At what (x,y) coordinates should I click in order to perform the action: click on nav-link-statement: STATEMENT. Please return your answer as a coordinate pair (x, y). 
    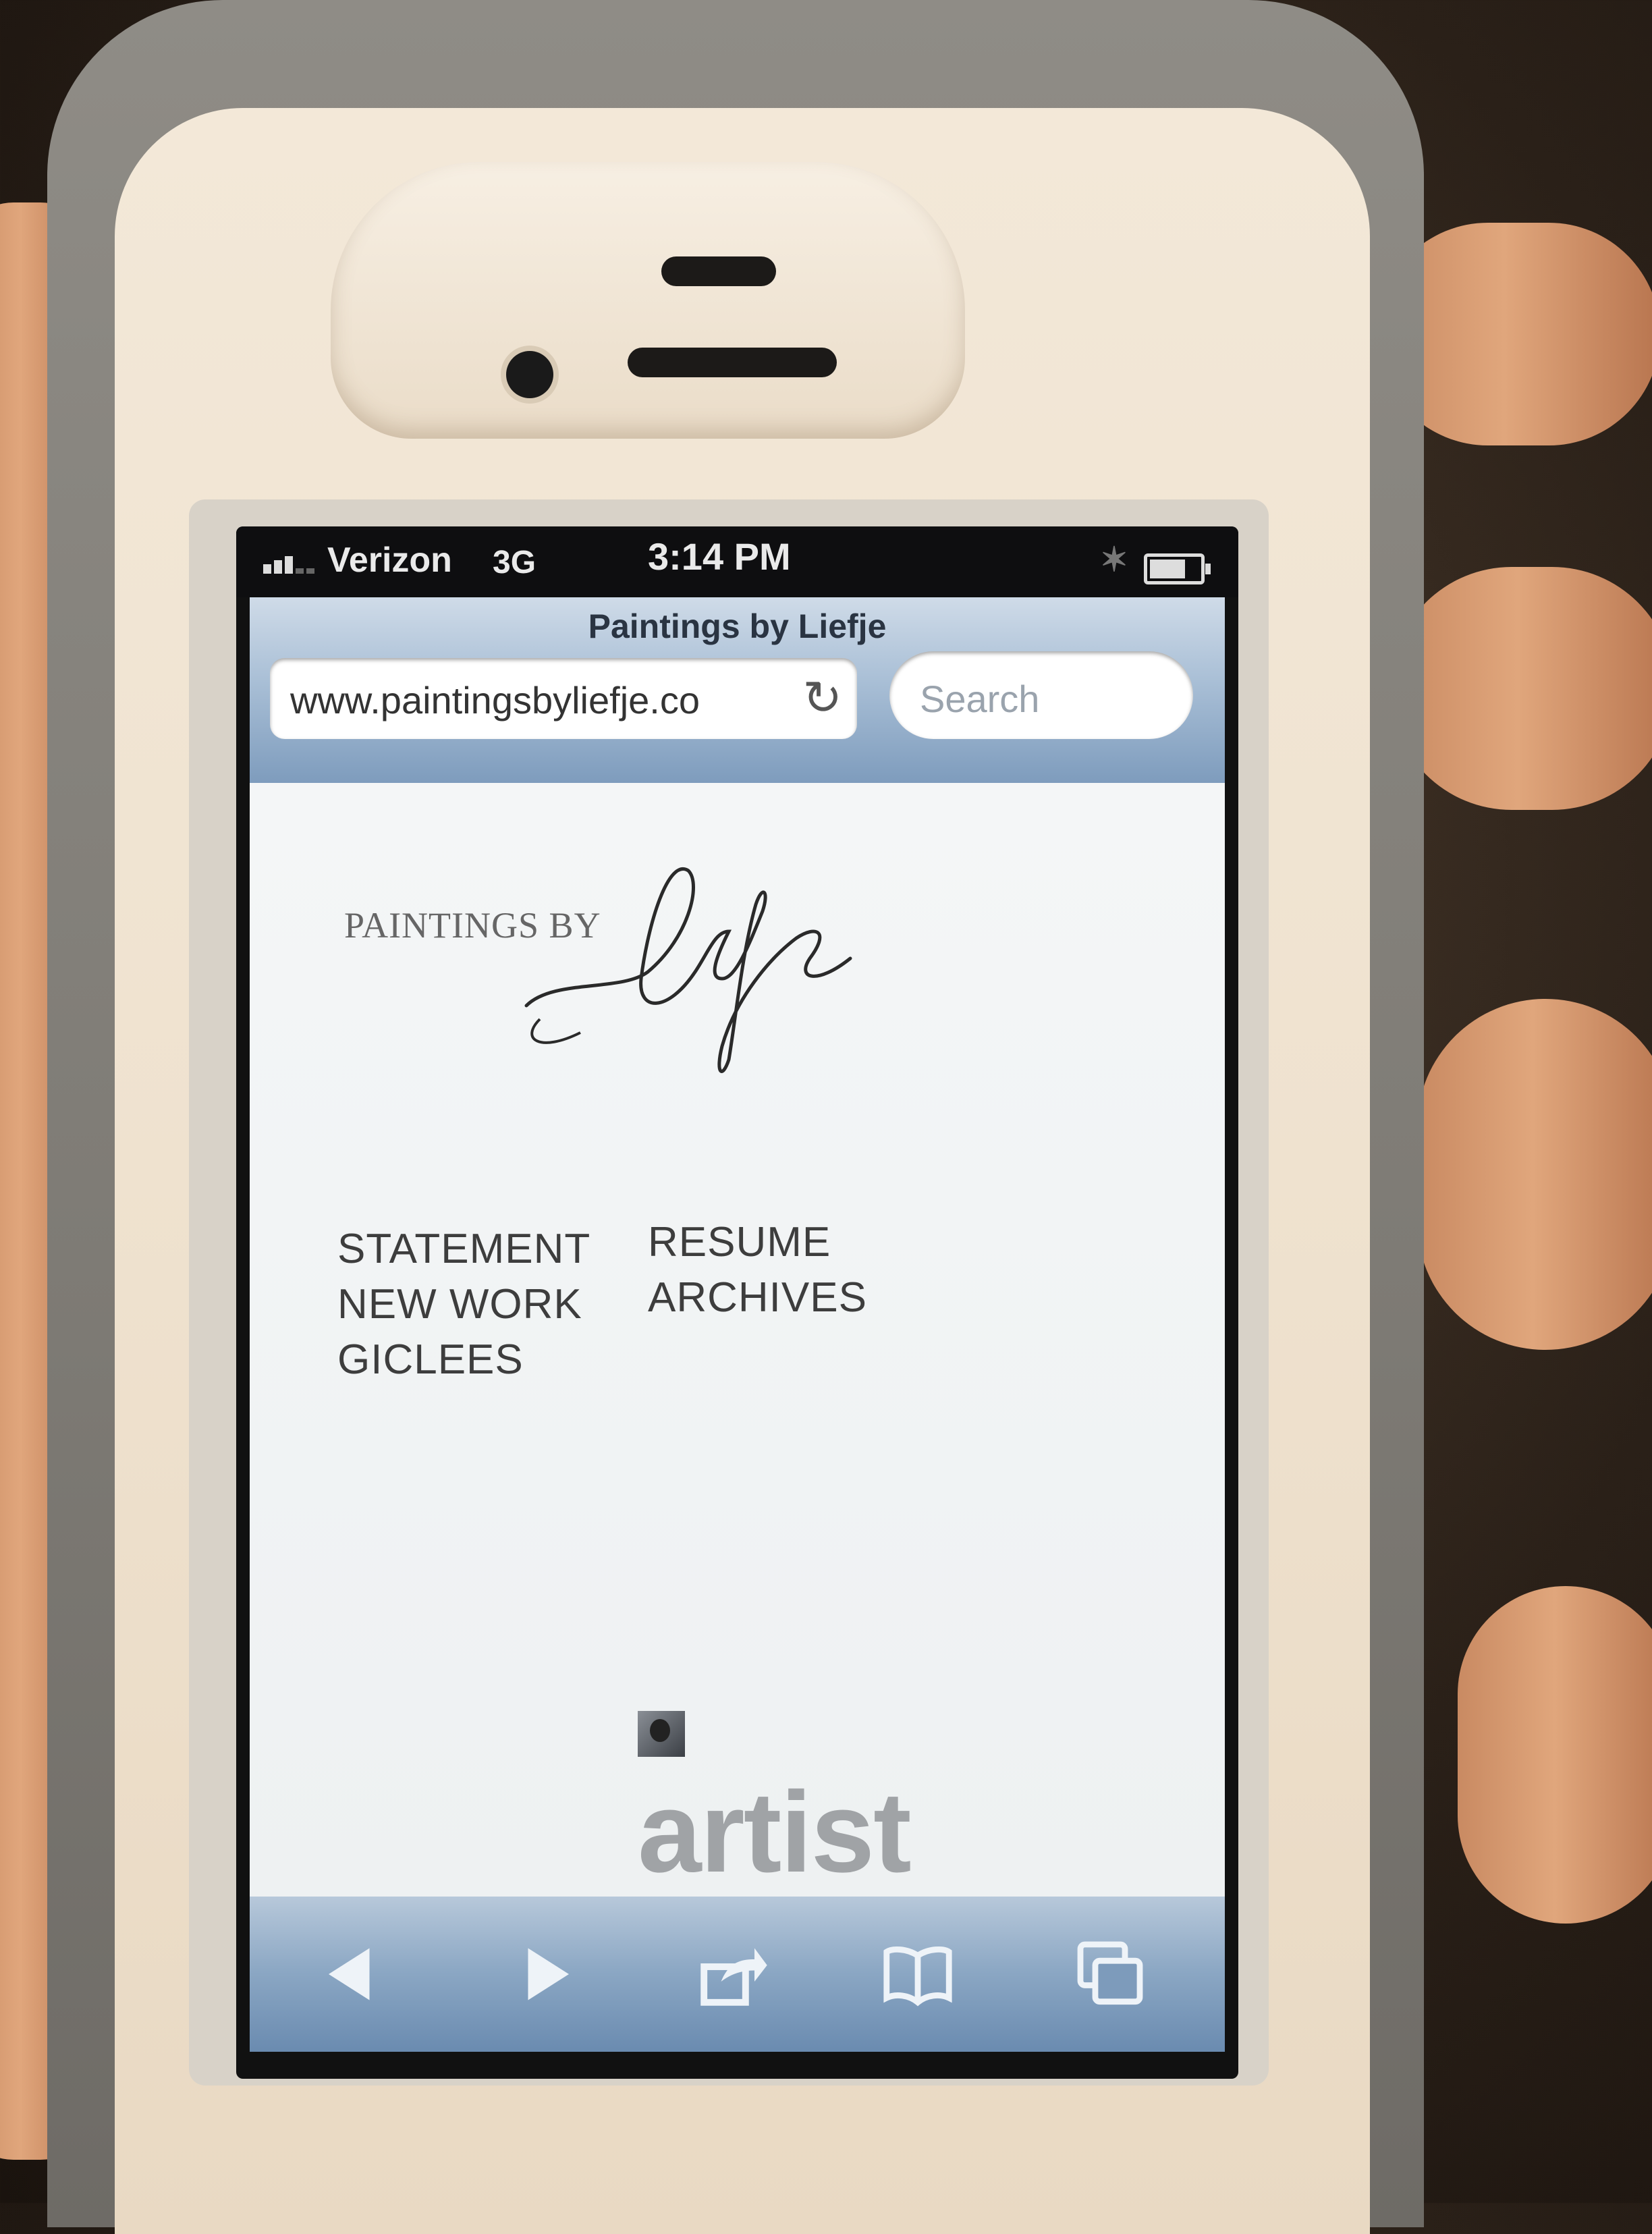
    Looking at the image, I should click on (463, 1249).